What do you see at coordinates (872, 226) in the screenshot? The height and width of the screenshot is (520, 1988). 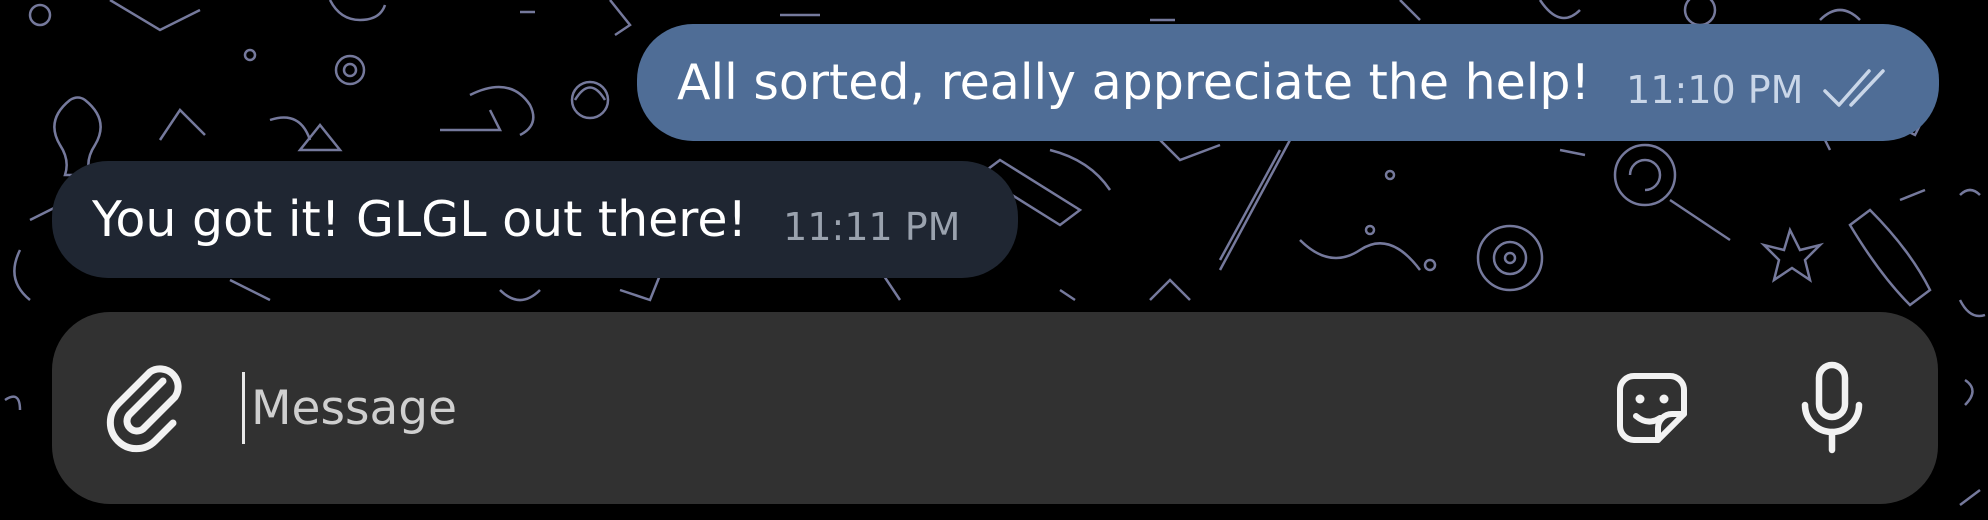 I see `message-timestamp: 11:11 PM` at bounding box center [872, 226].